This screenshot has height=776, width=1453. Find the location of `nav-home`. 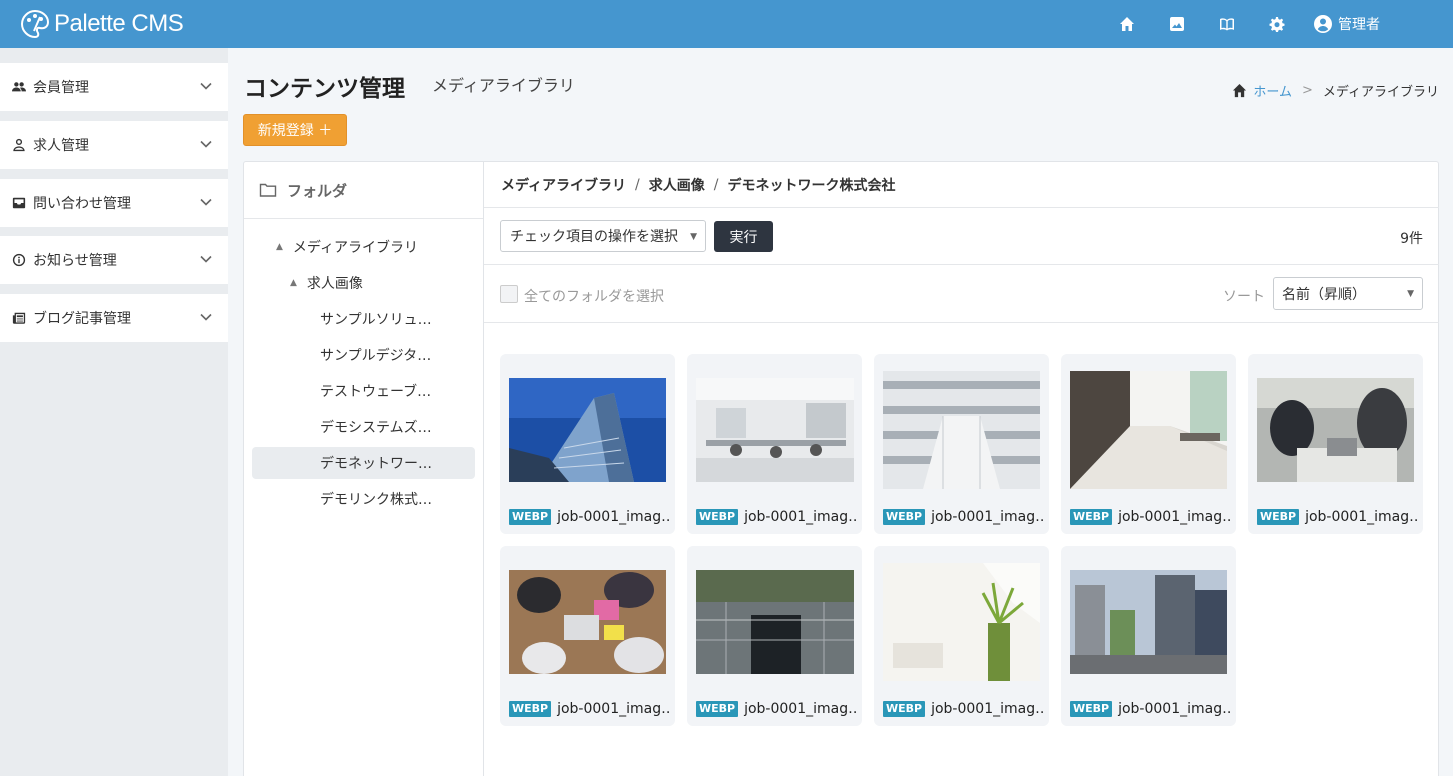

nav-home is located at coordinates (1127, 24).